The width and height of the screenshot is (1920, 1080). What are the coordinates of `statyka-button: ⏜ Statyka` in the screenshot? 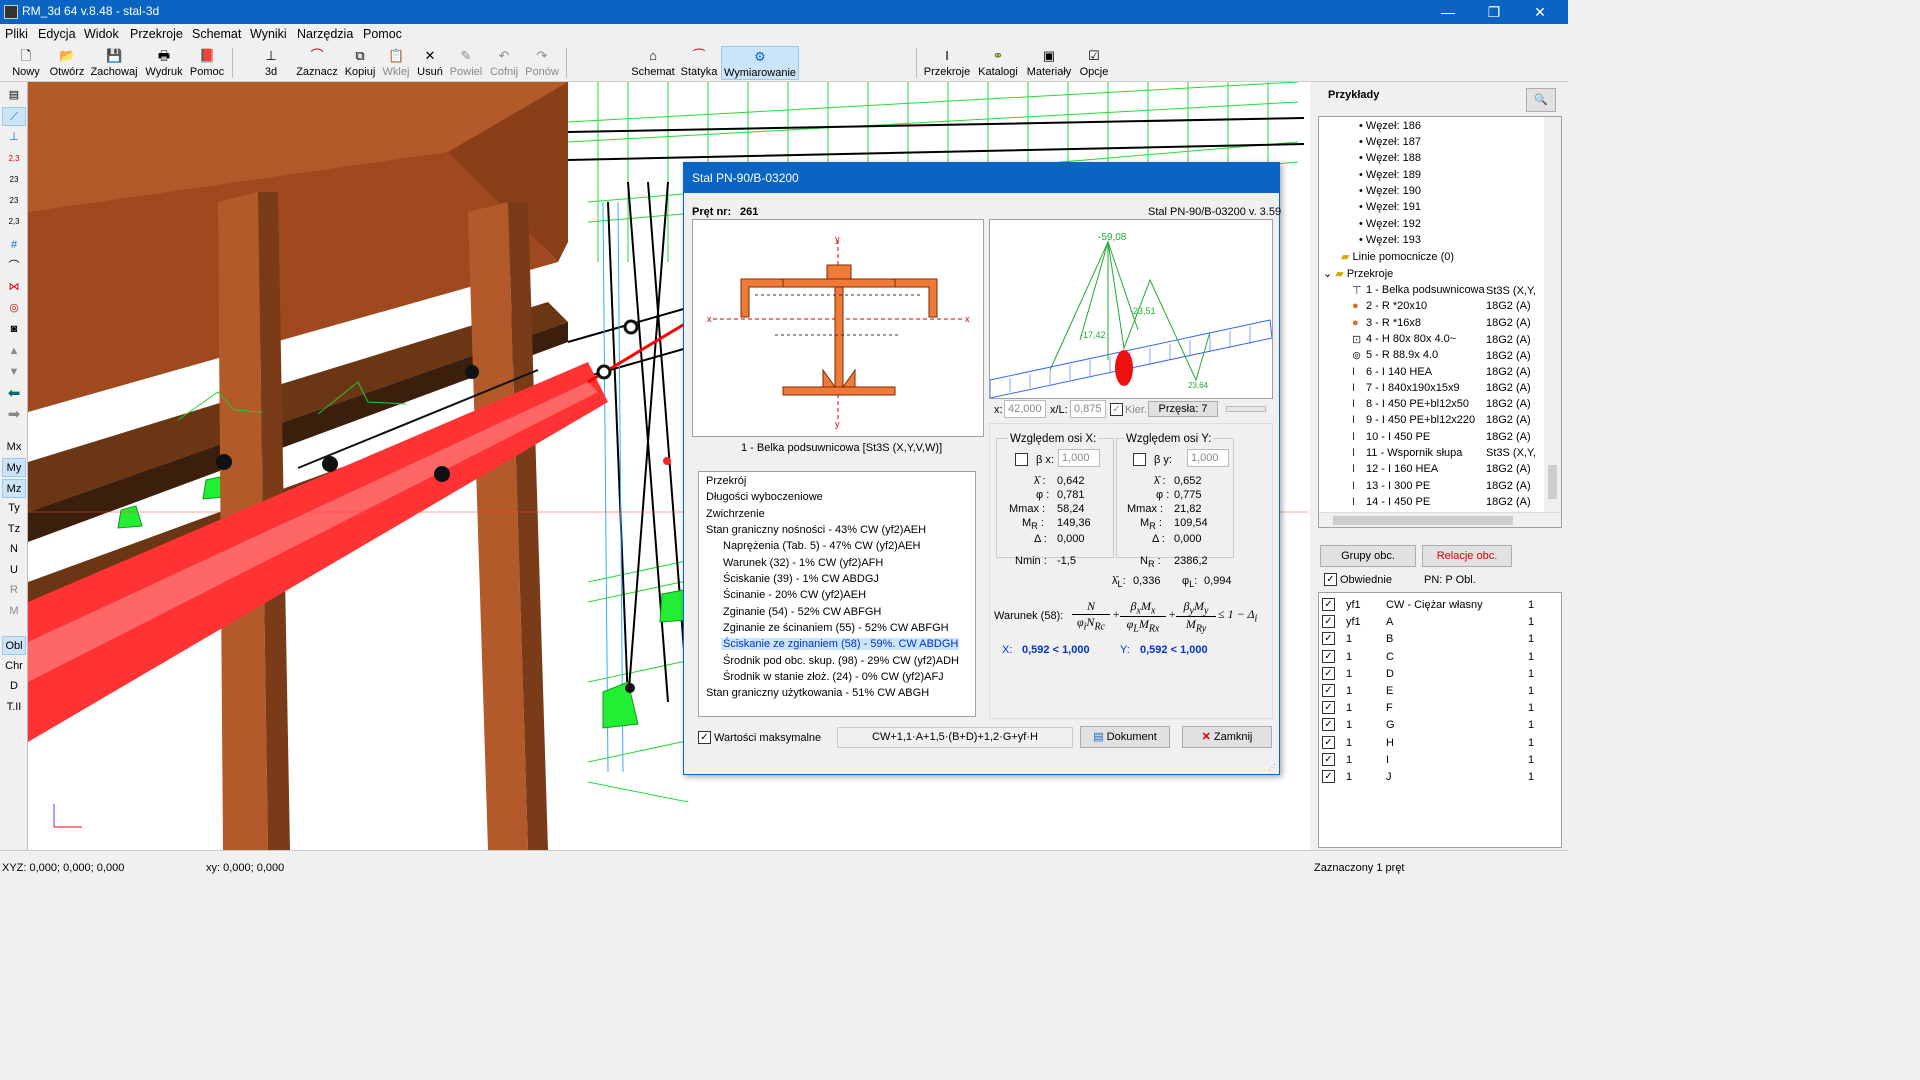 It's located at (699, 63).